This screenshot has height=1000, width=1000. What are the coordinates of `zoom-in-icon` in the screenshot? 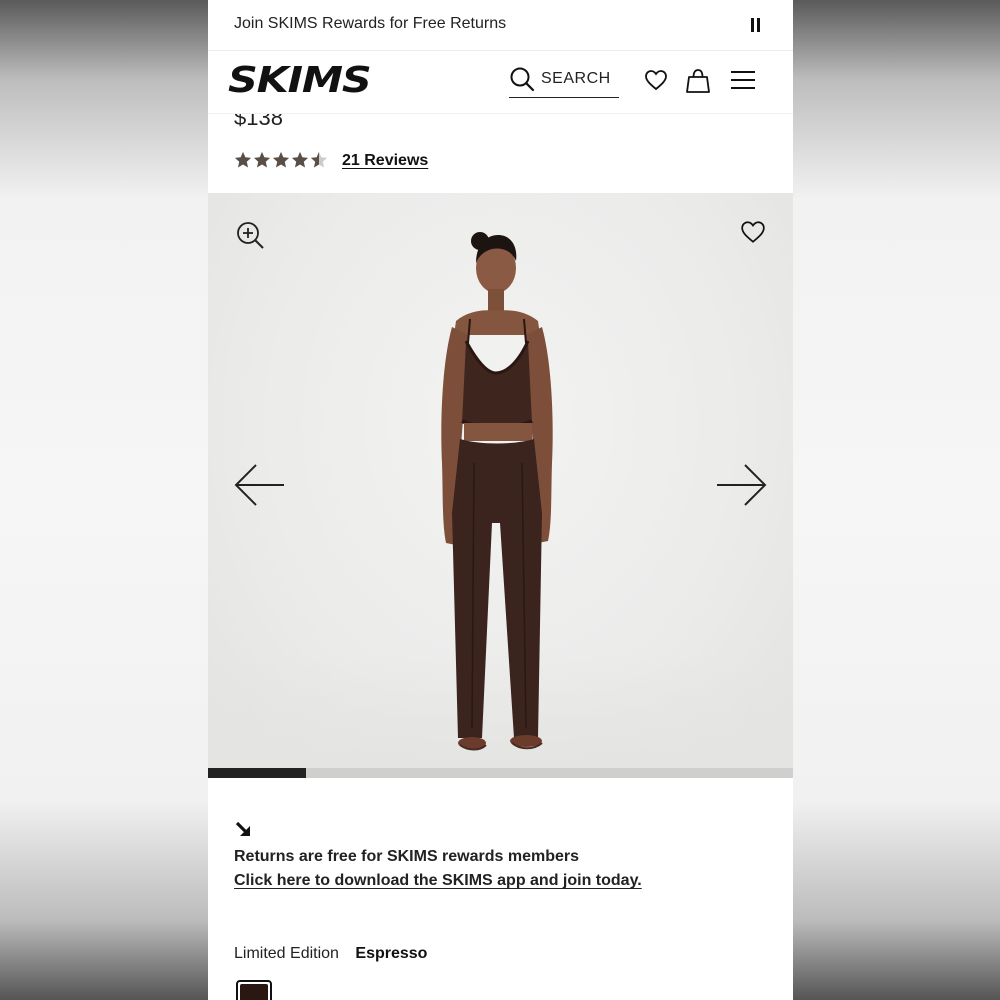 It's located at (250, 235).